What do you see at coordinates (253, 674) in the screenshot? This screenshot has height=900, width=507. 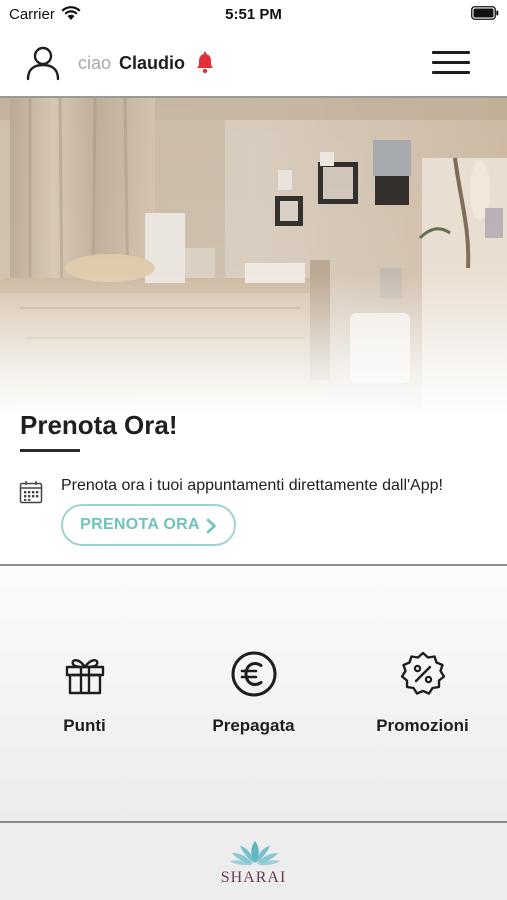 I see `euro-icon` at bounding box center [253, 674].